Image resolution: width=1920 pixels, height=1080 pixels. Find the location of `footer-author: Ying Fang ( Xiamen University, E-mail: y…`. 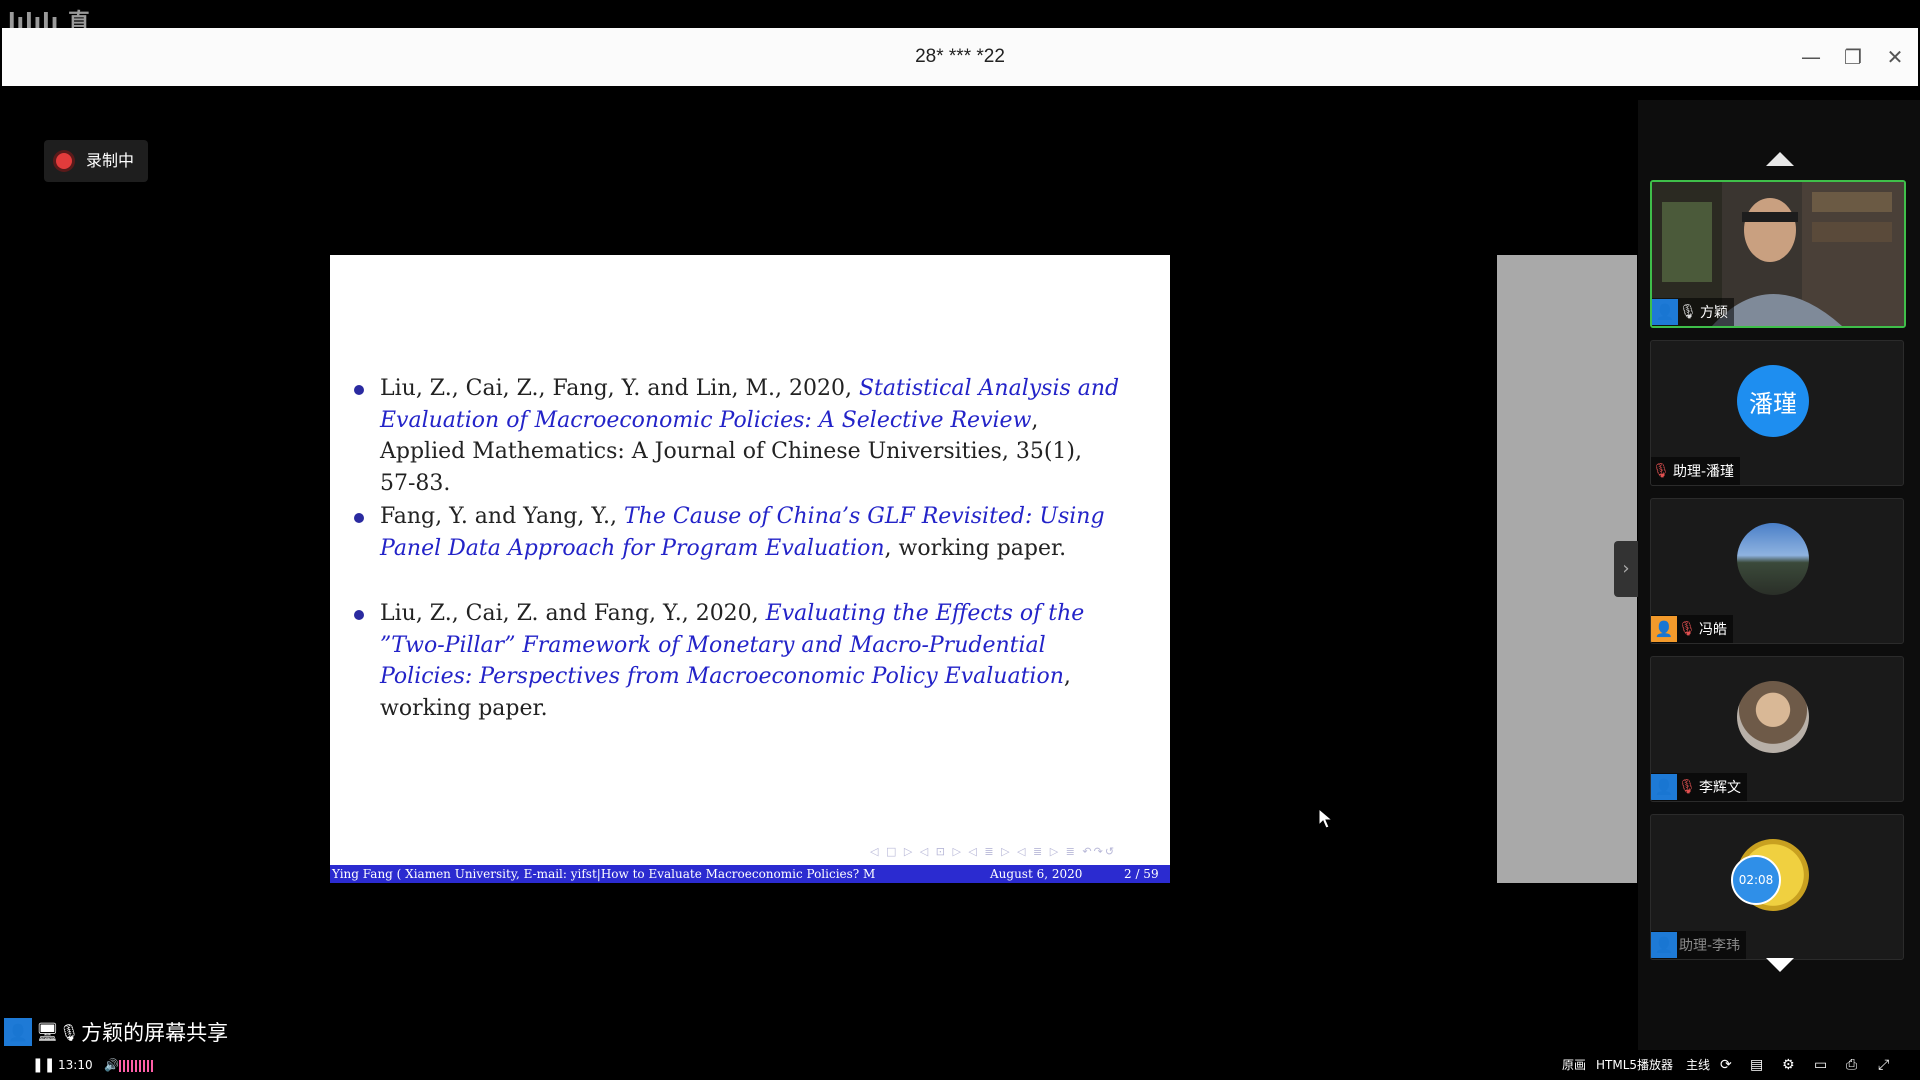

footer-author: Ying Fang ( Xiamen University, E-mail: y… is located at coordinates (604, 874).